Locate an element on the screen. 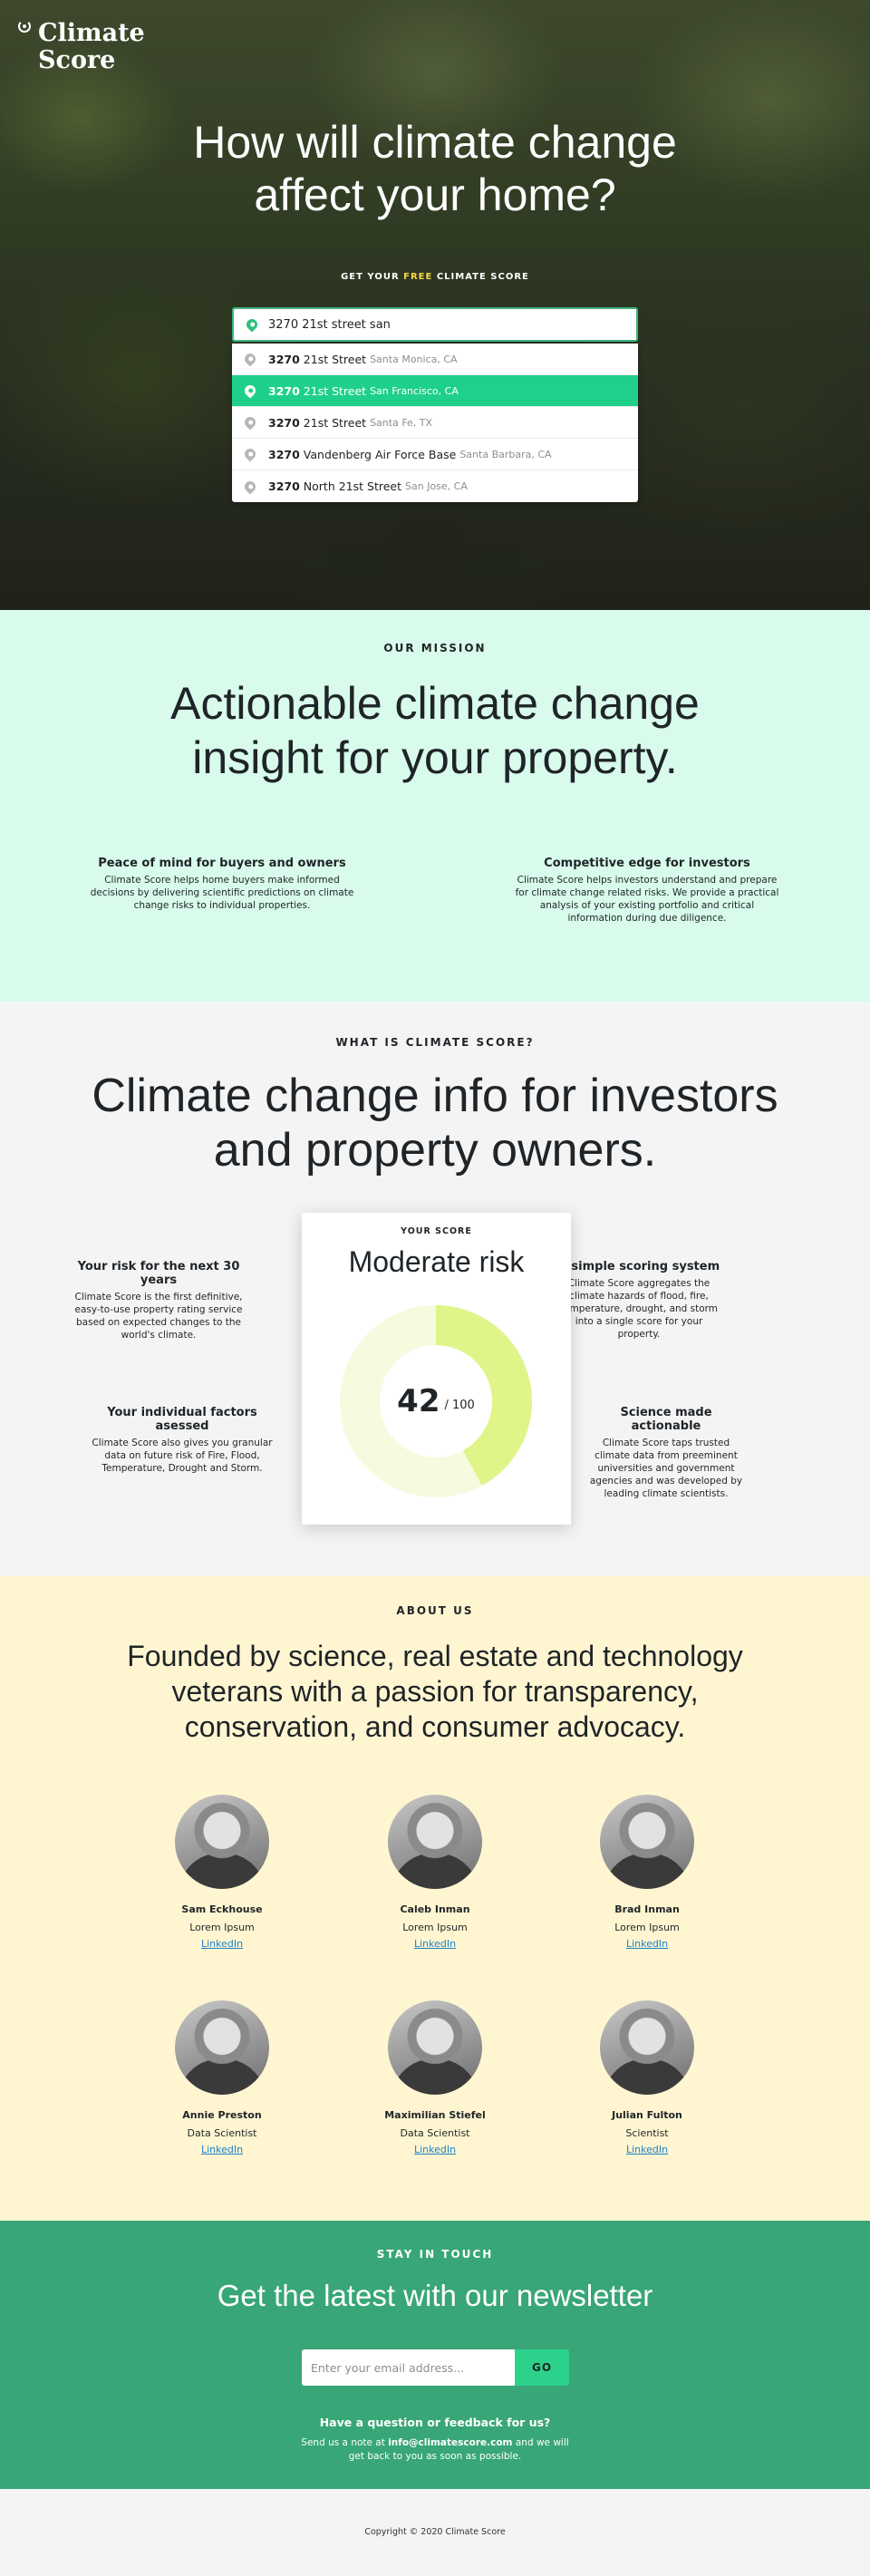 Image resolution: width=870 pixels, height=2576 pixels. go-button: GO is located at coordinates (542, 2367).